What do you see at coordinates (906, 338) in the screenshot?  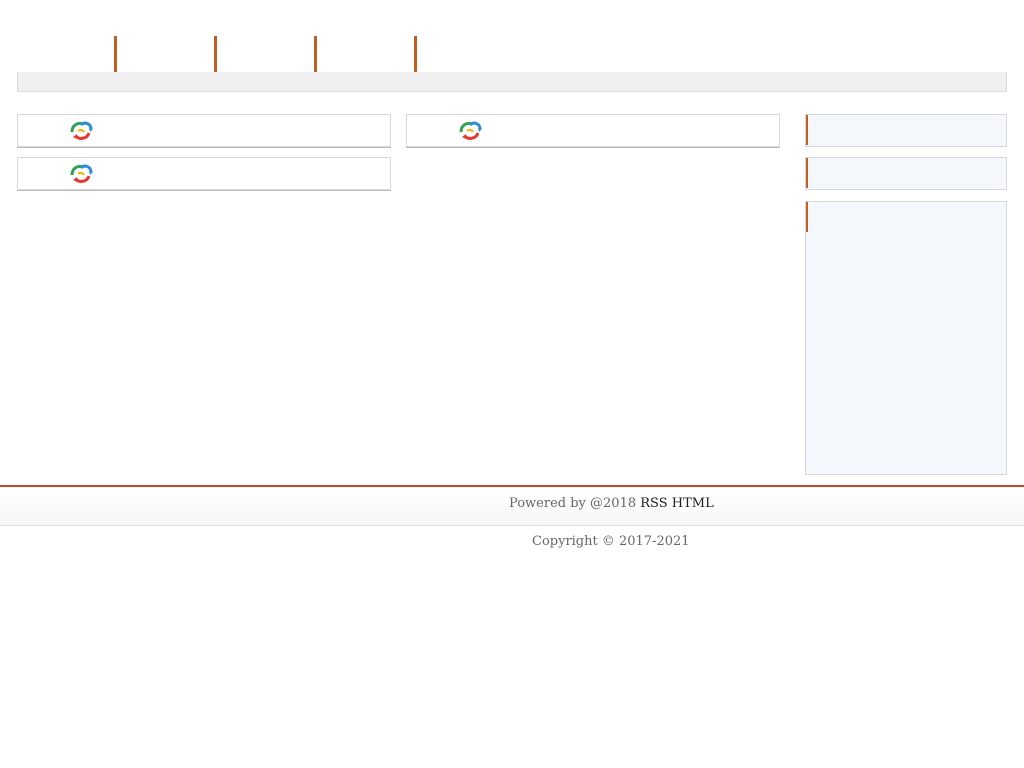 I see `sidebar-panel` at bounding box center [906, 338].